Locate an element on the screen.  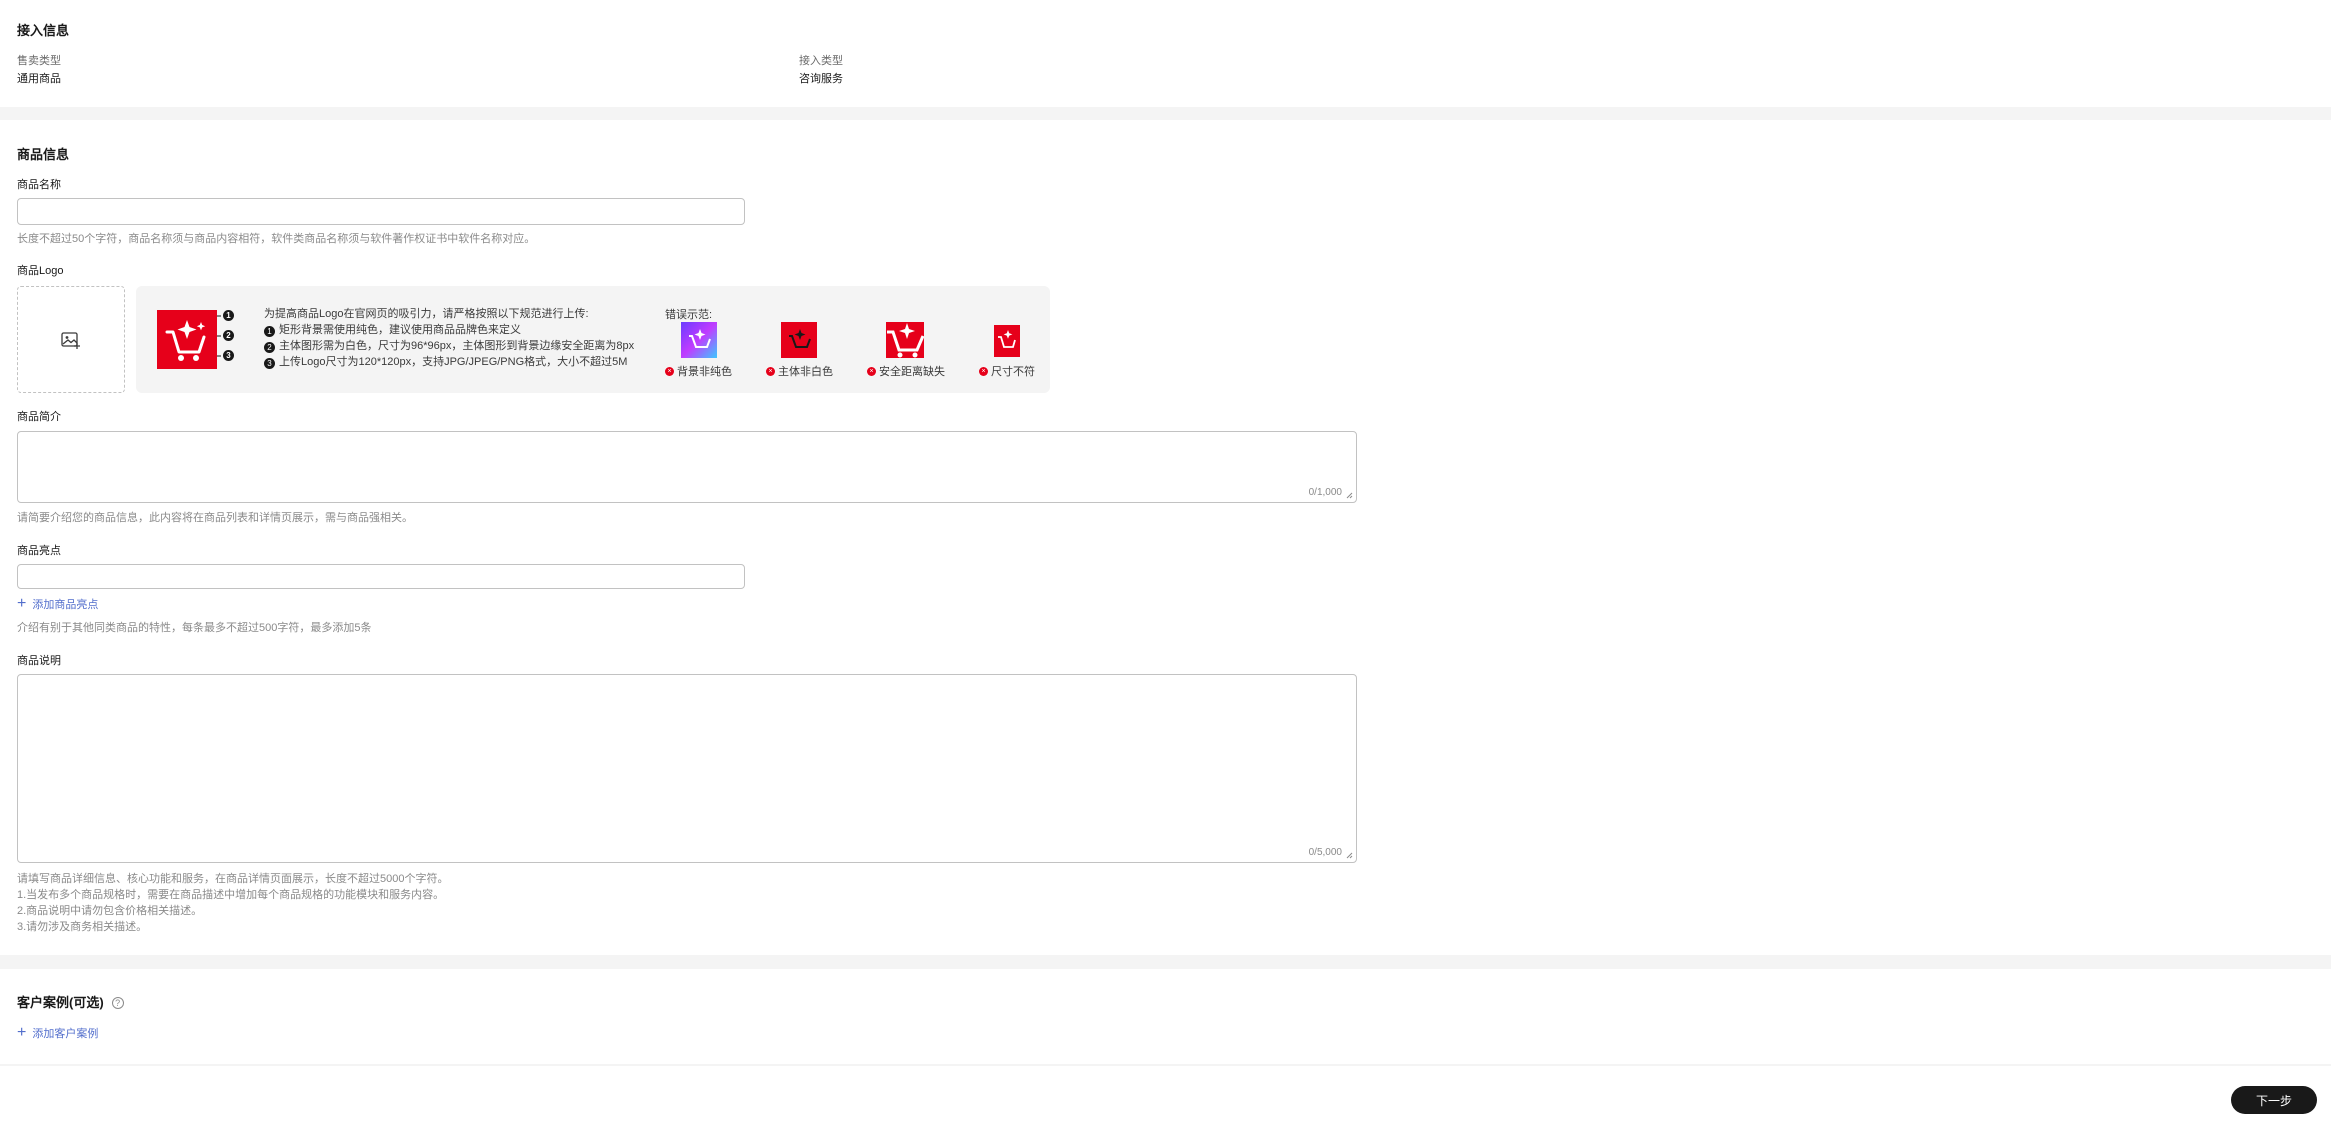
logo-guide-rule: 2 主体图形需为白色，尺寸为96*96px，主体图形到背景边缘安全距离为8px is located at coordinates (449, 346).